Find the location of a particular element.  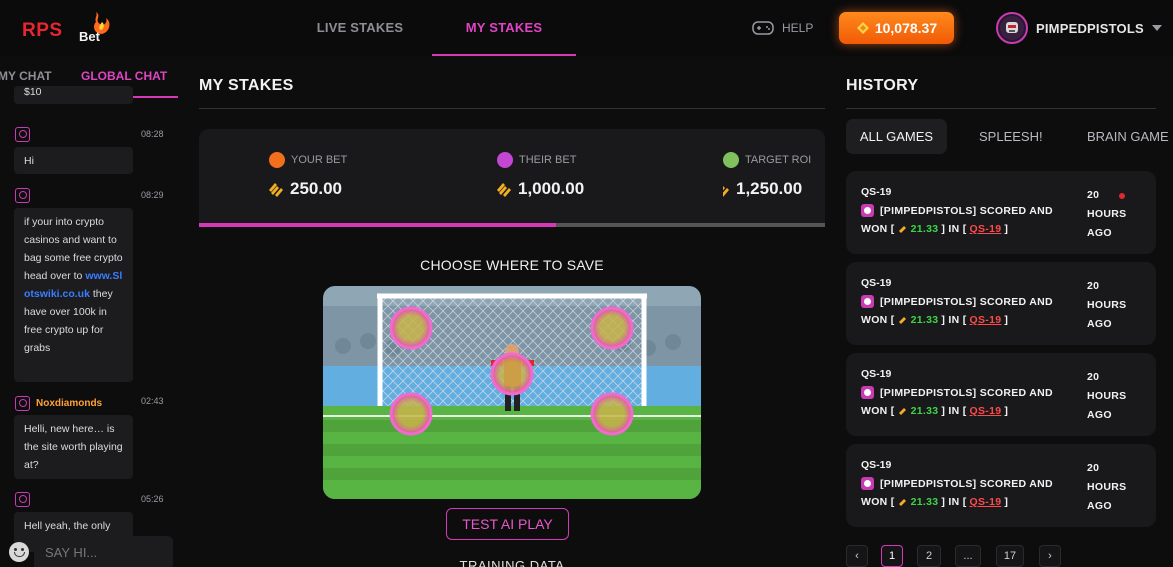

pagination-next-button: › is located at coordinates (1050, 556).